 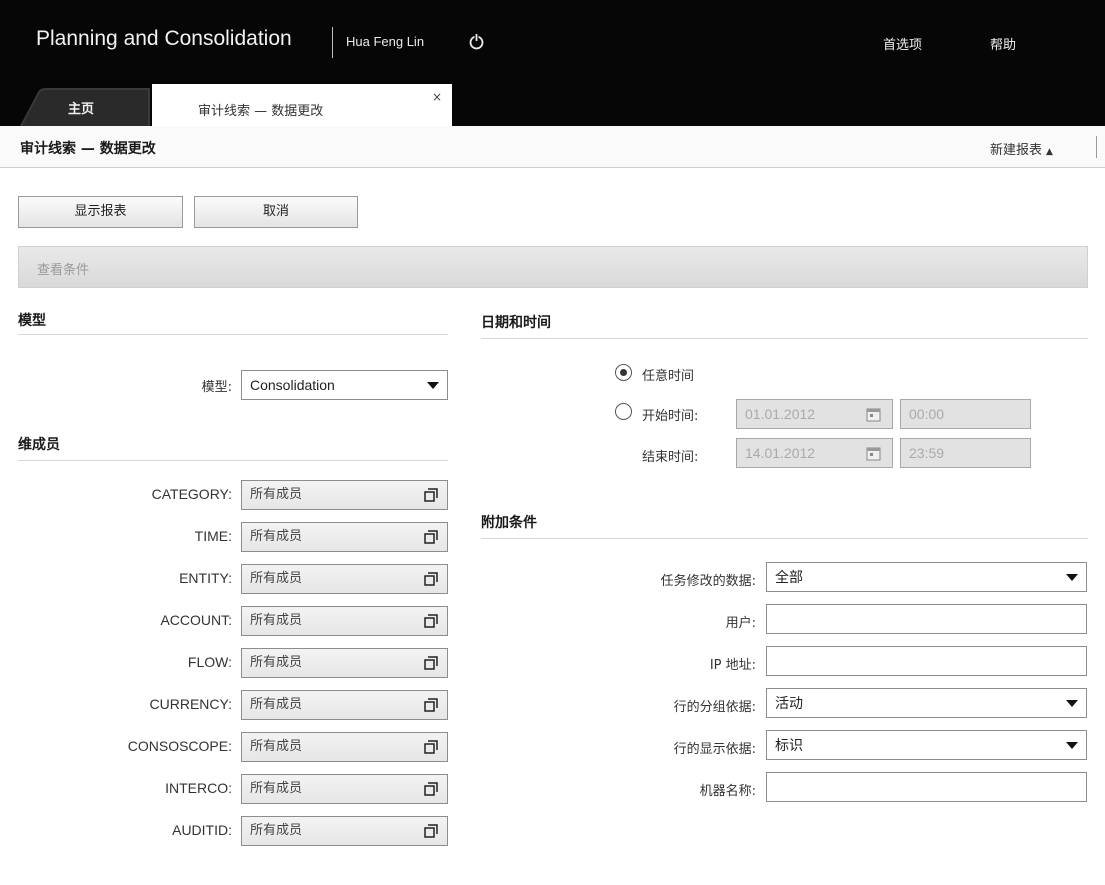 I want to click on tab-active-label: 审计线索 — 数据更改, so click(x=261, y=111).